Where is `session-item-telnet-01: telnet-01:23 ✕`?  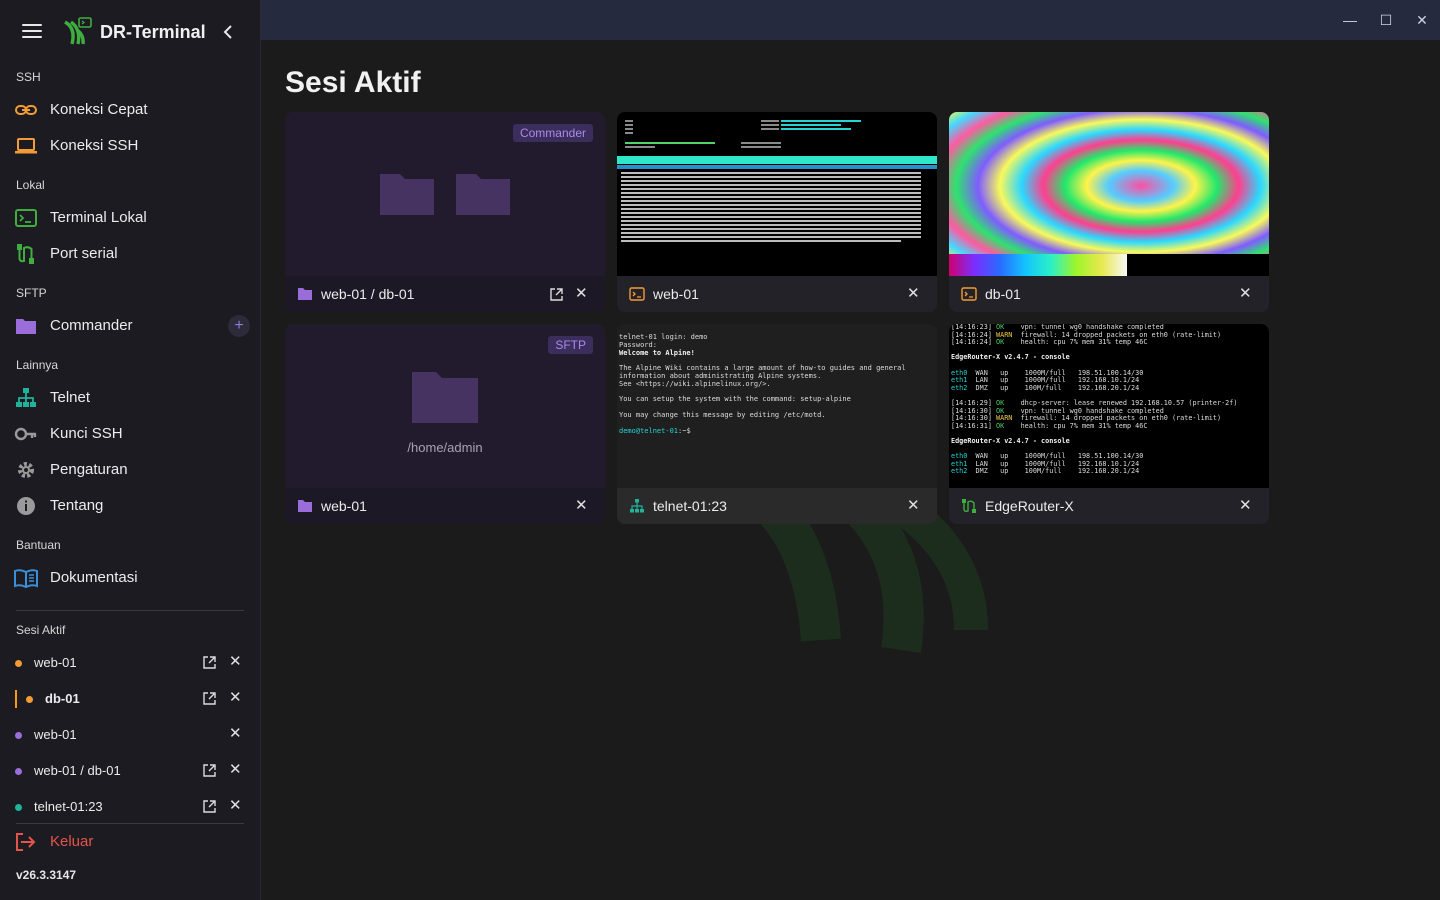 session-item-telnet-01: telnet-01:23 ✕ is located at coordinates (130, 807).